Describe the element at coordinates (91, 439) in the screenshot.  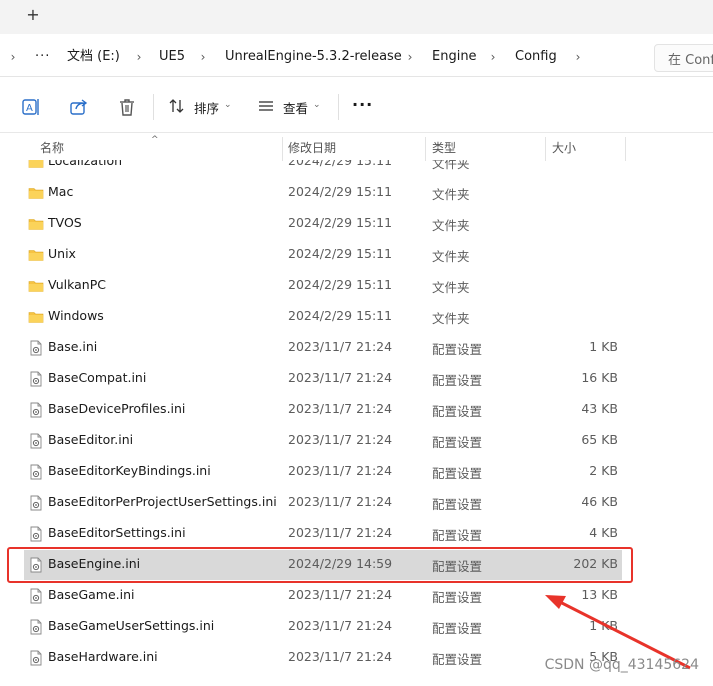
I see `file-name: BaseEditor.ini` at that location.